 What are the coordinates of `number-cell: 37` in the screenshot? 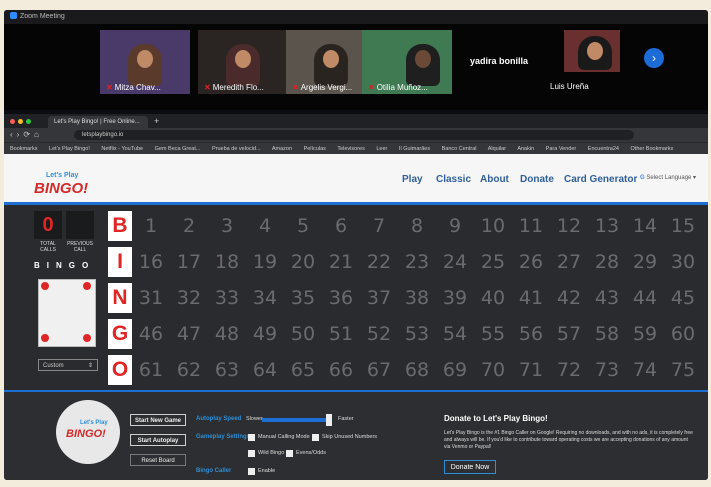 It's located at (379, 298).